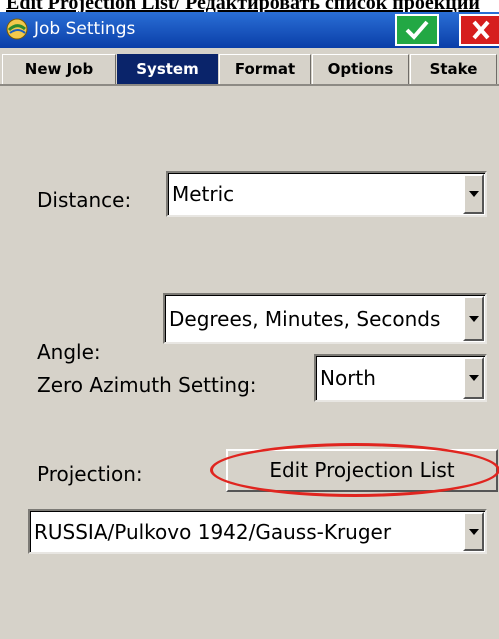 The height and width of the screenshot is (639, 499). I want to click on tab-stake: Stake, so click(453, 69).